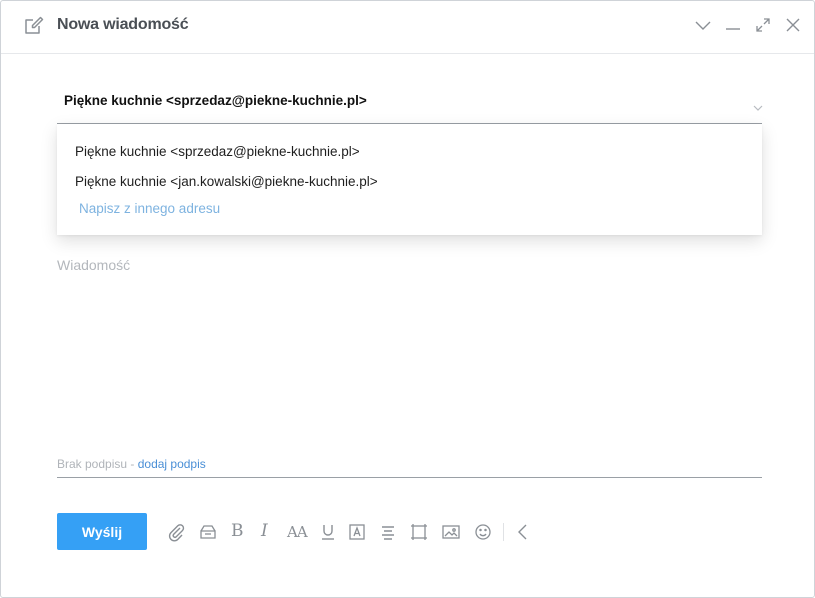 Image resolution: width=815 pixels, height=598 pixels. Describe the element at coordinates (149, 208) in the screenshot. I see `other-address-link: Napisz z innego adresu` at that location.